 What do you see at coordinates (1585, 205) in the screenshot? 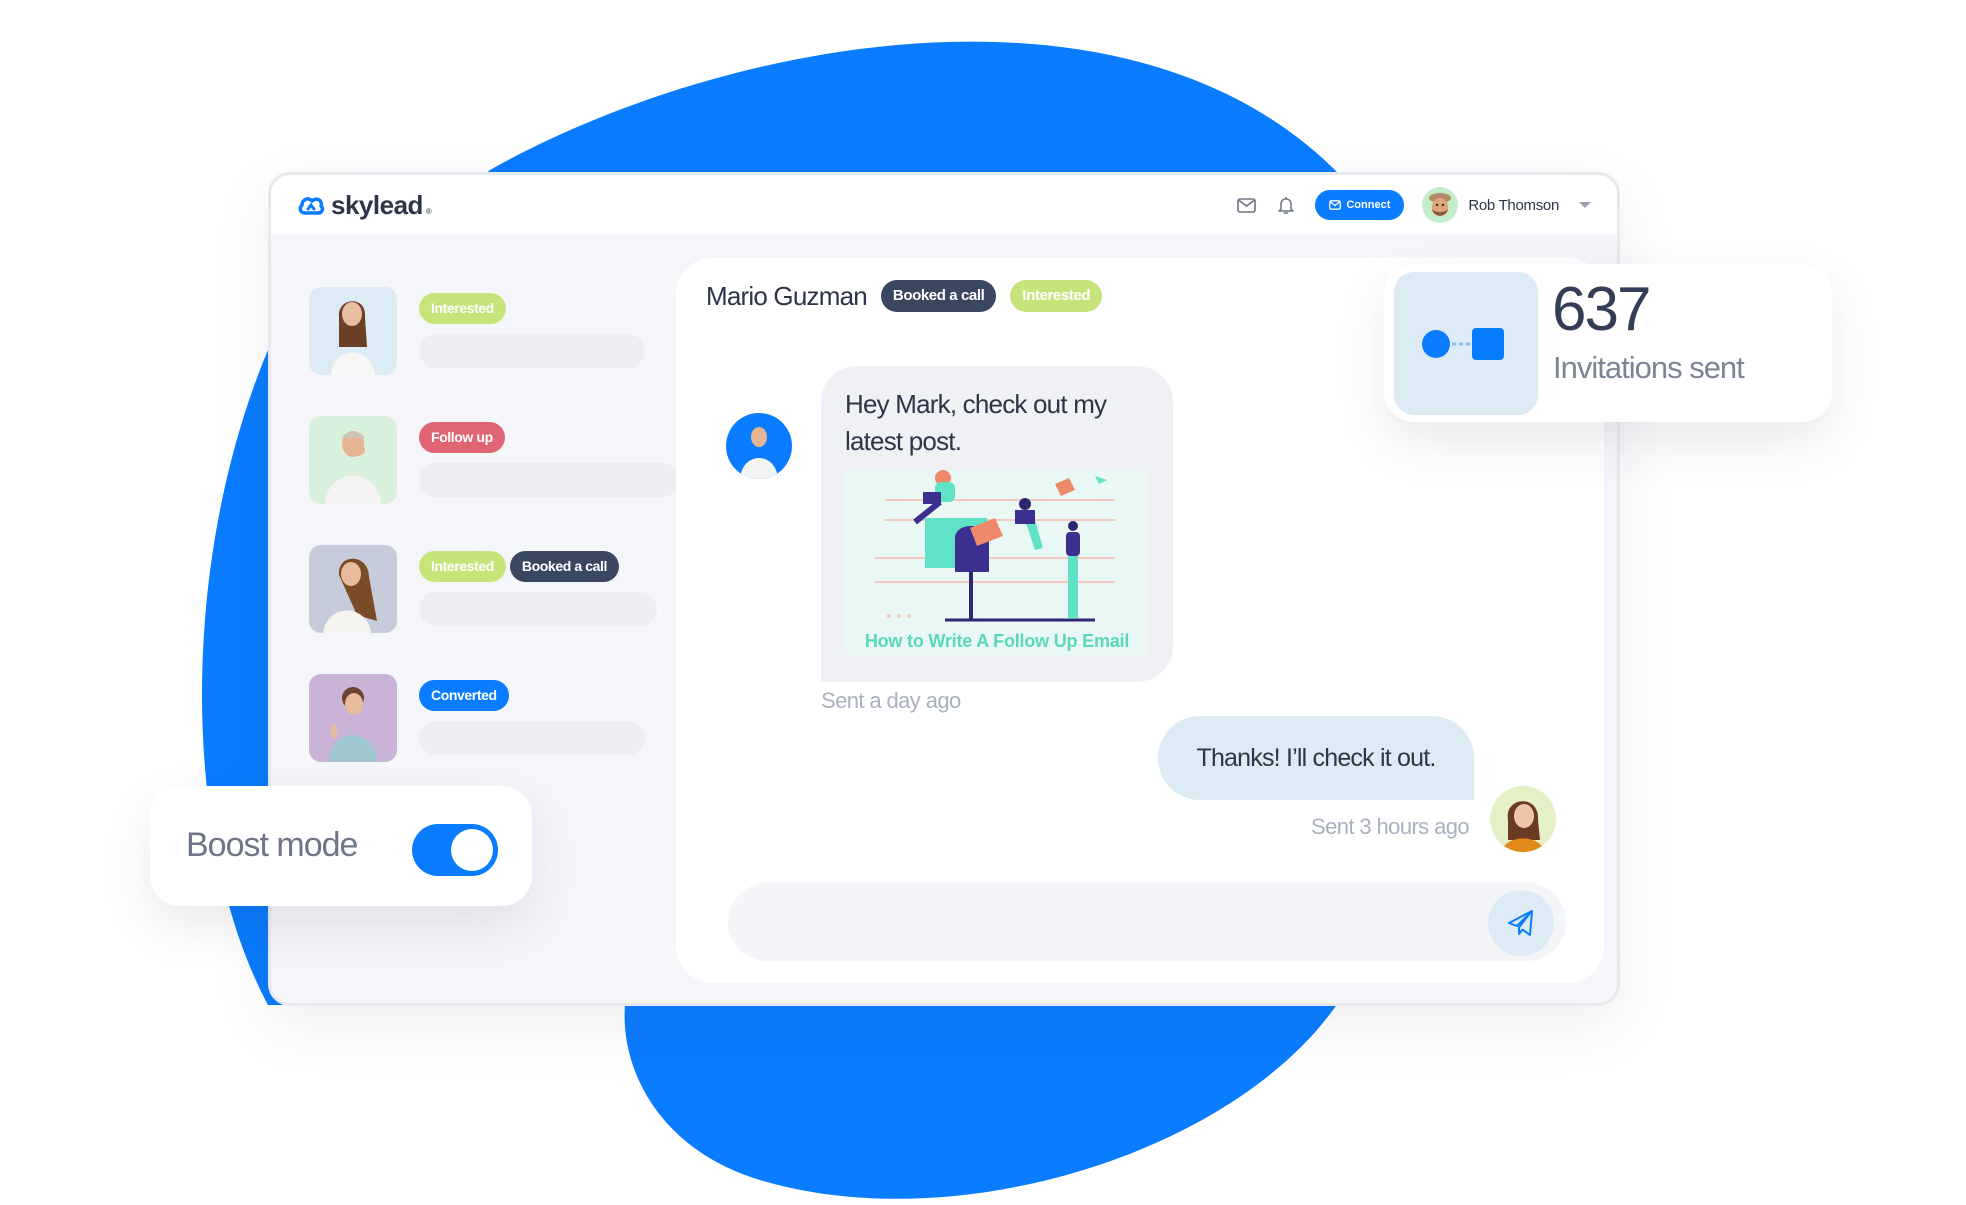
I see `chevron-down-icon` at bounding box center [1585, 205].